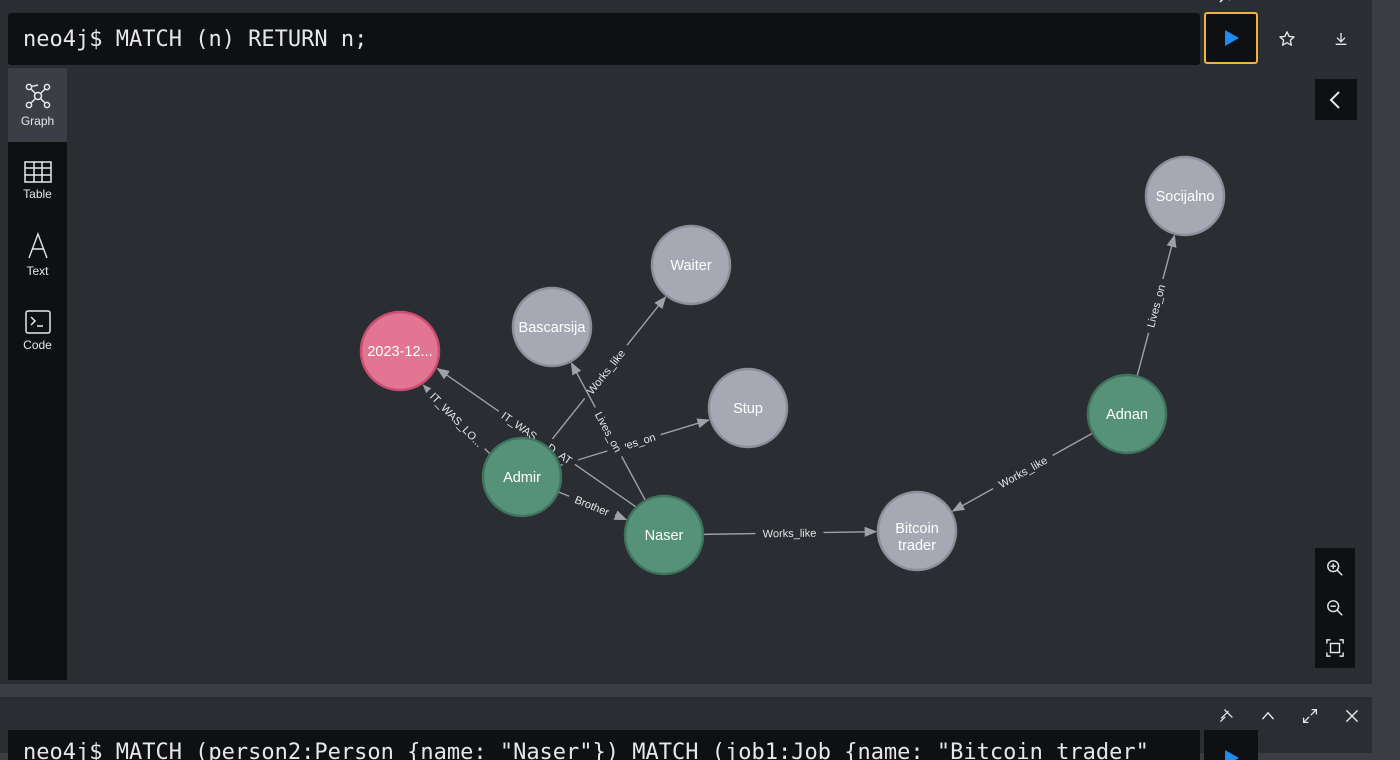 The image size is (1400, 760). I want to click on node-stup: Stup, so click(748, 408).